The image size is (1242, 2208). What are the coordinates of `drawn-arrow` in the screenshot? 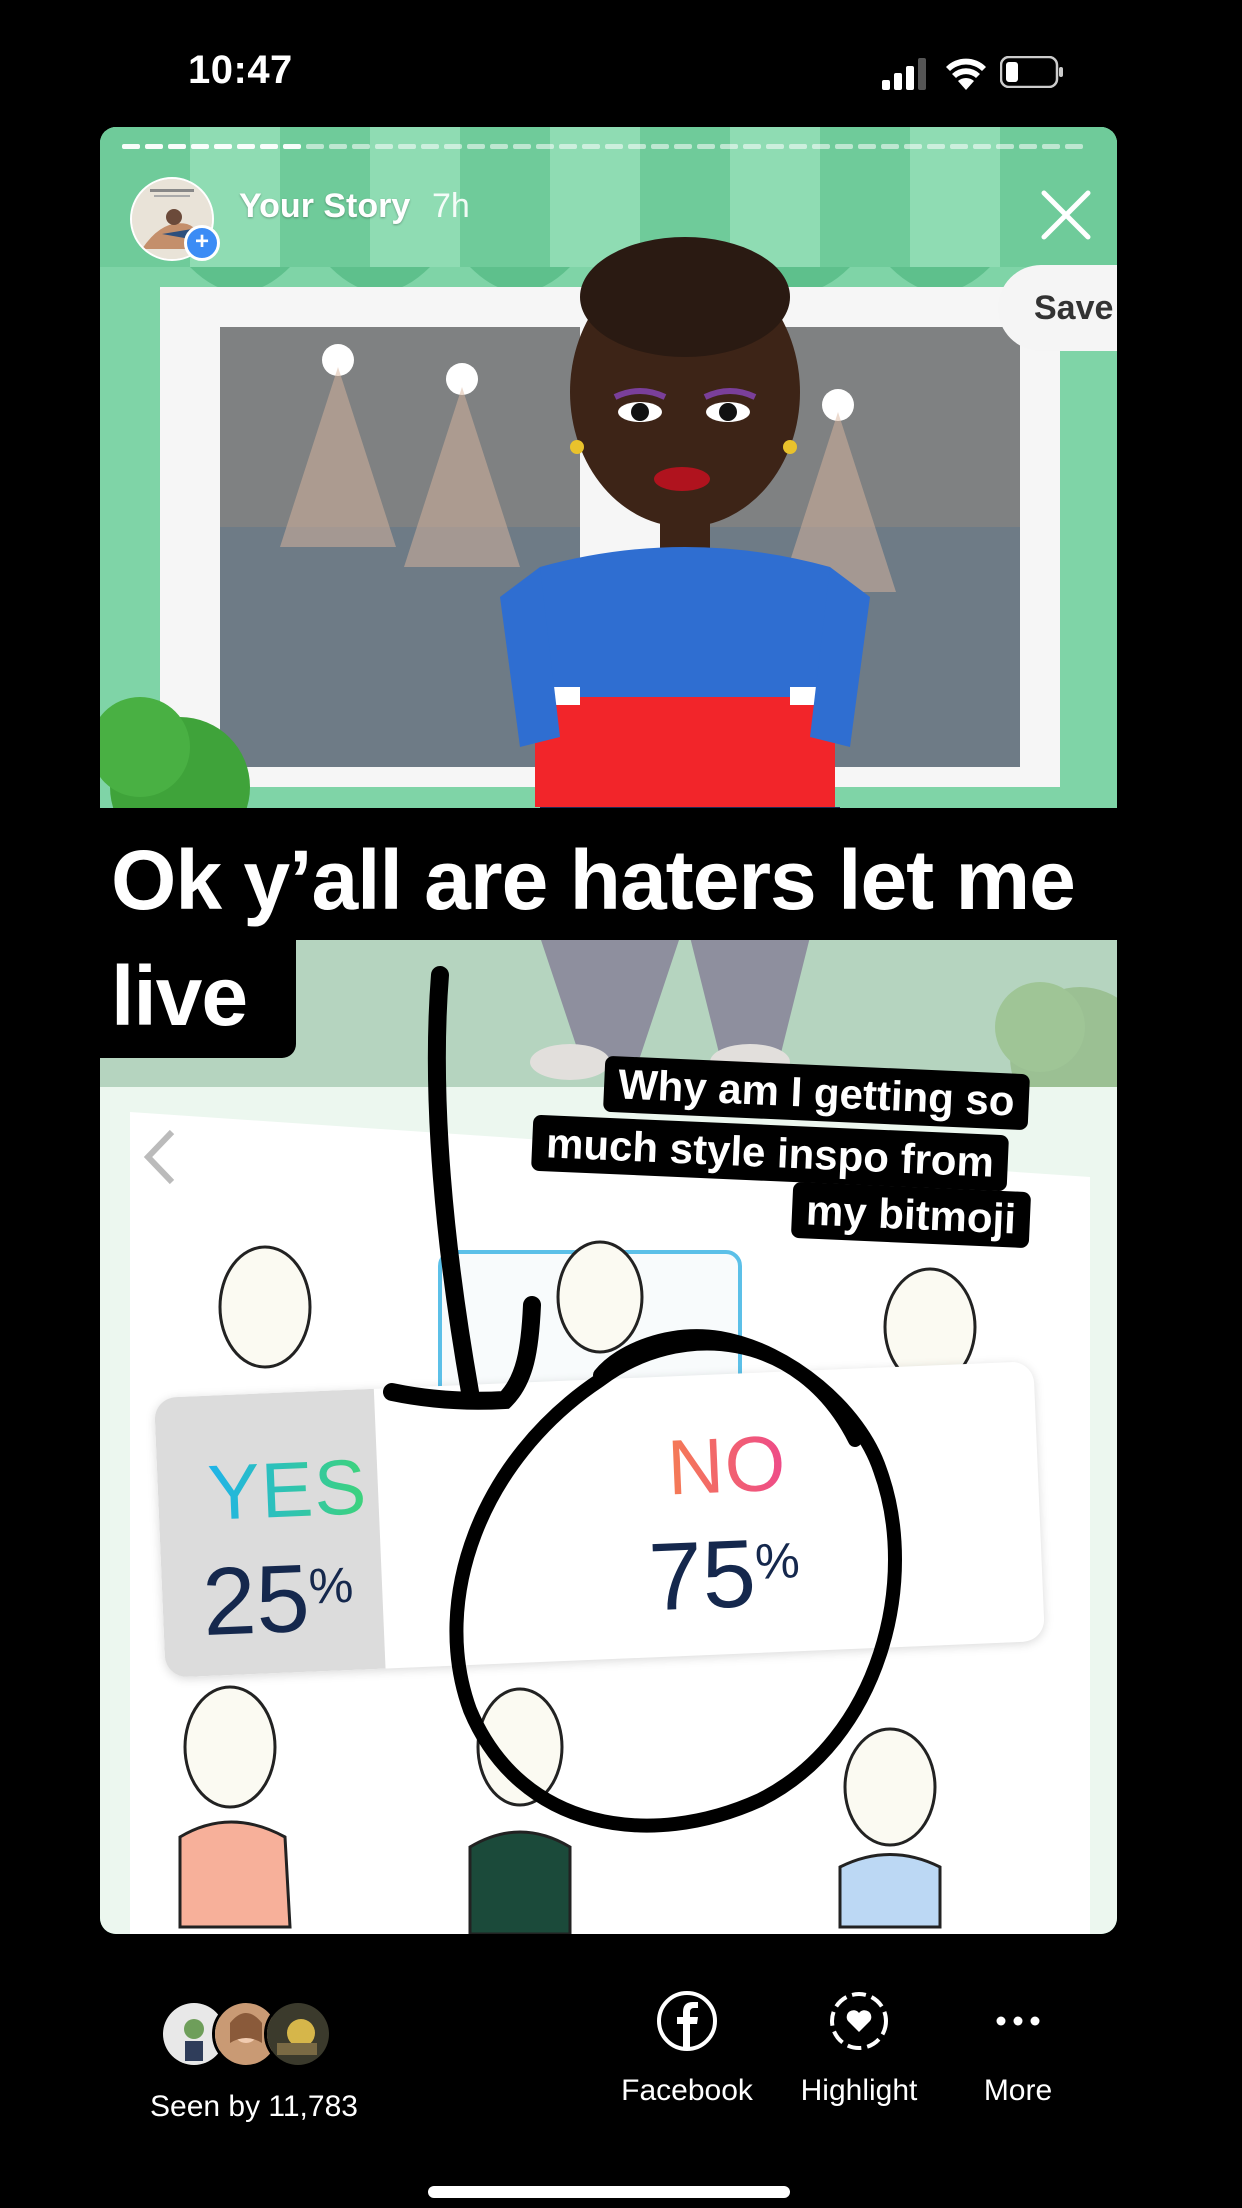 It's located at (453, 1183).